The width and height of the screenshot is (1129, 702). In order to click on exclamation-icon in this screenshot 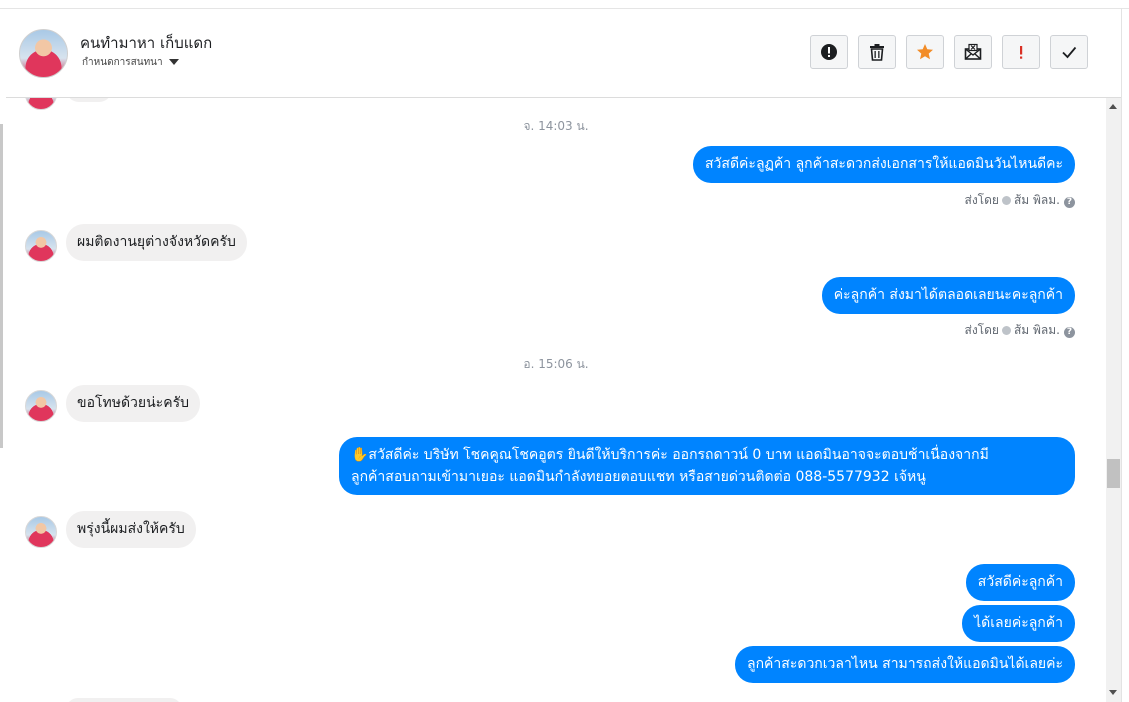, I will do `click(1021, 52)`.